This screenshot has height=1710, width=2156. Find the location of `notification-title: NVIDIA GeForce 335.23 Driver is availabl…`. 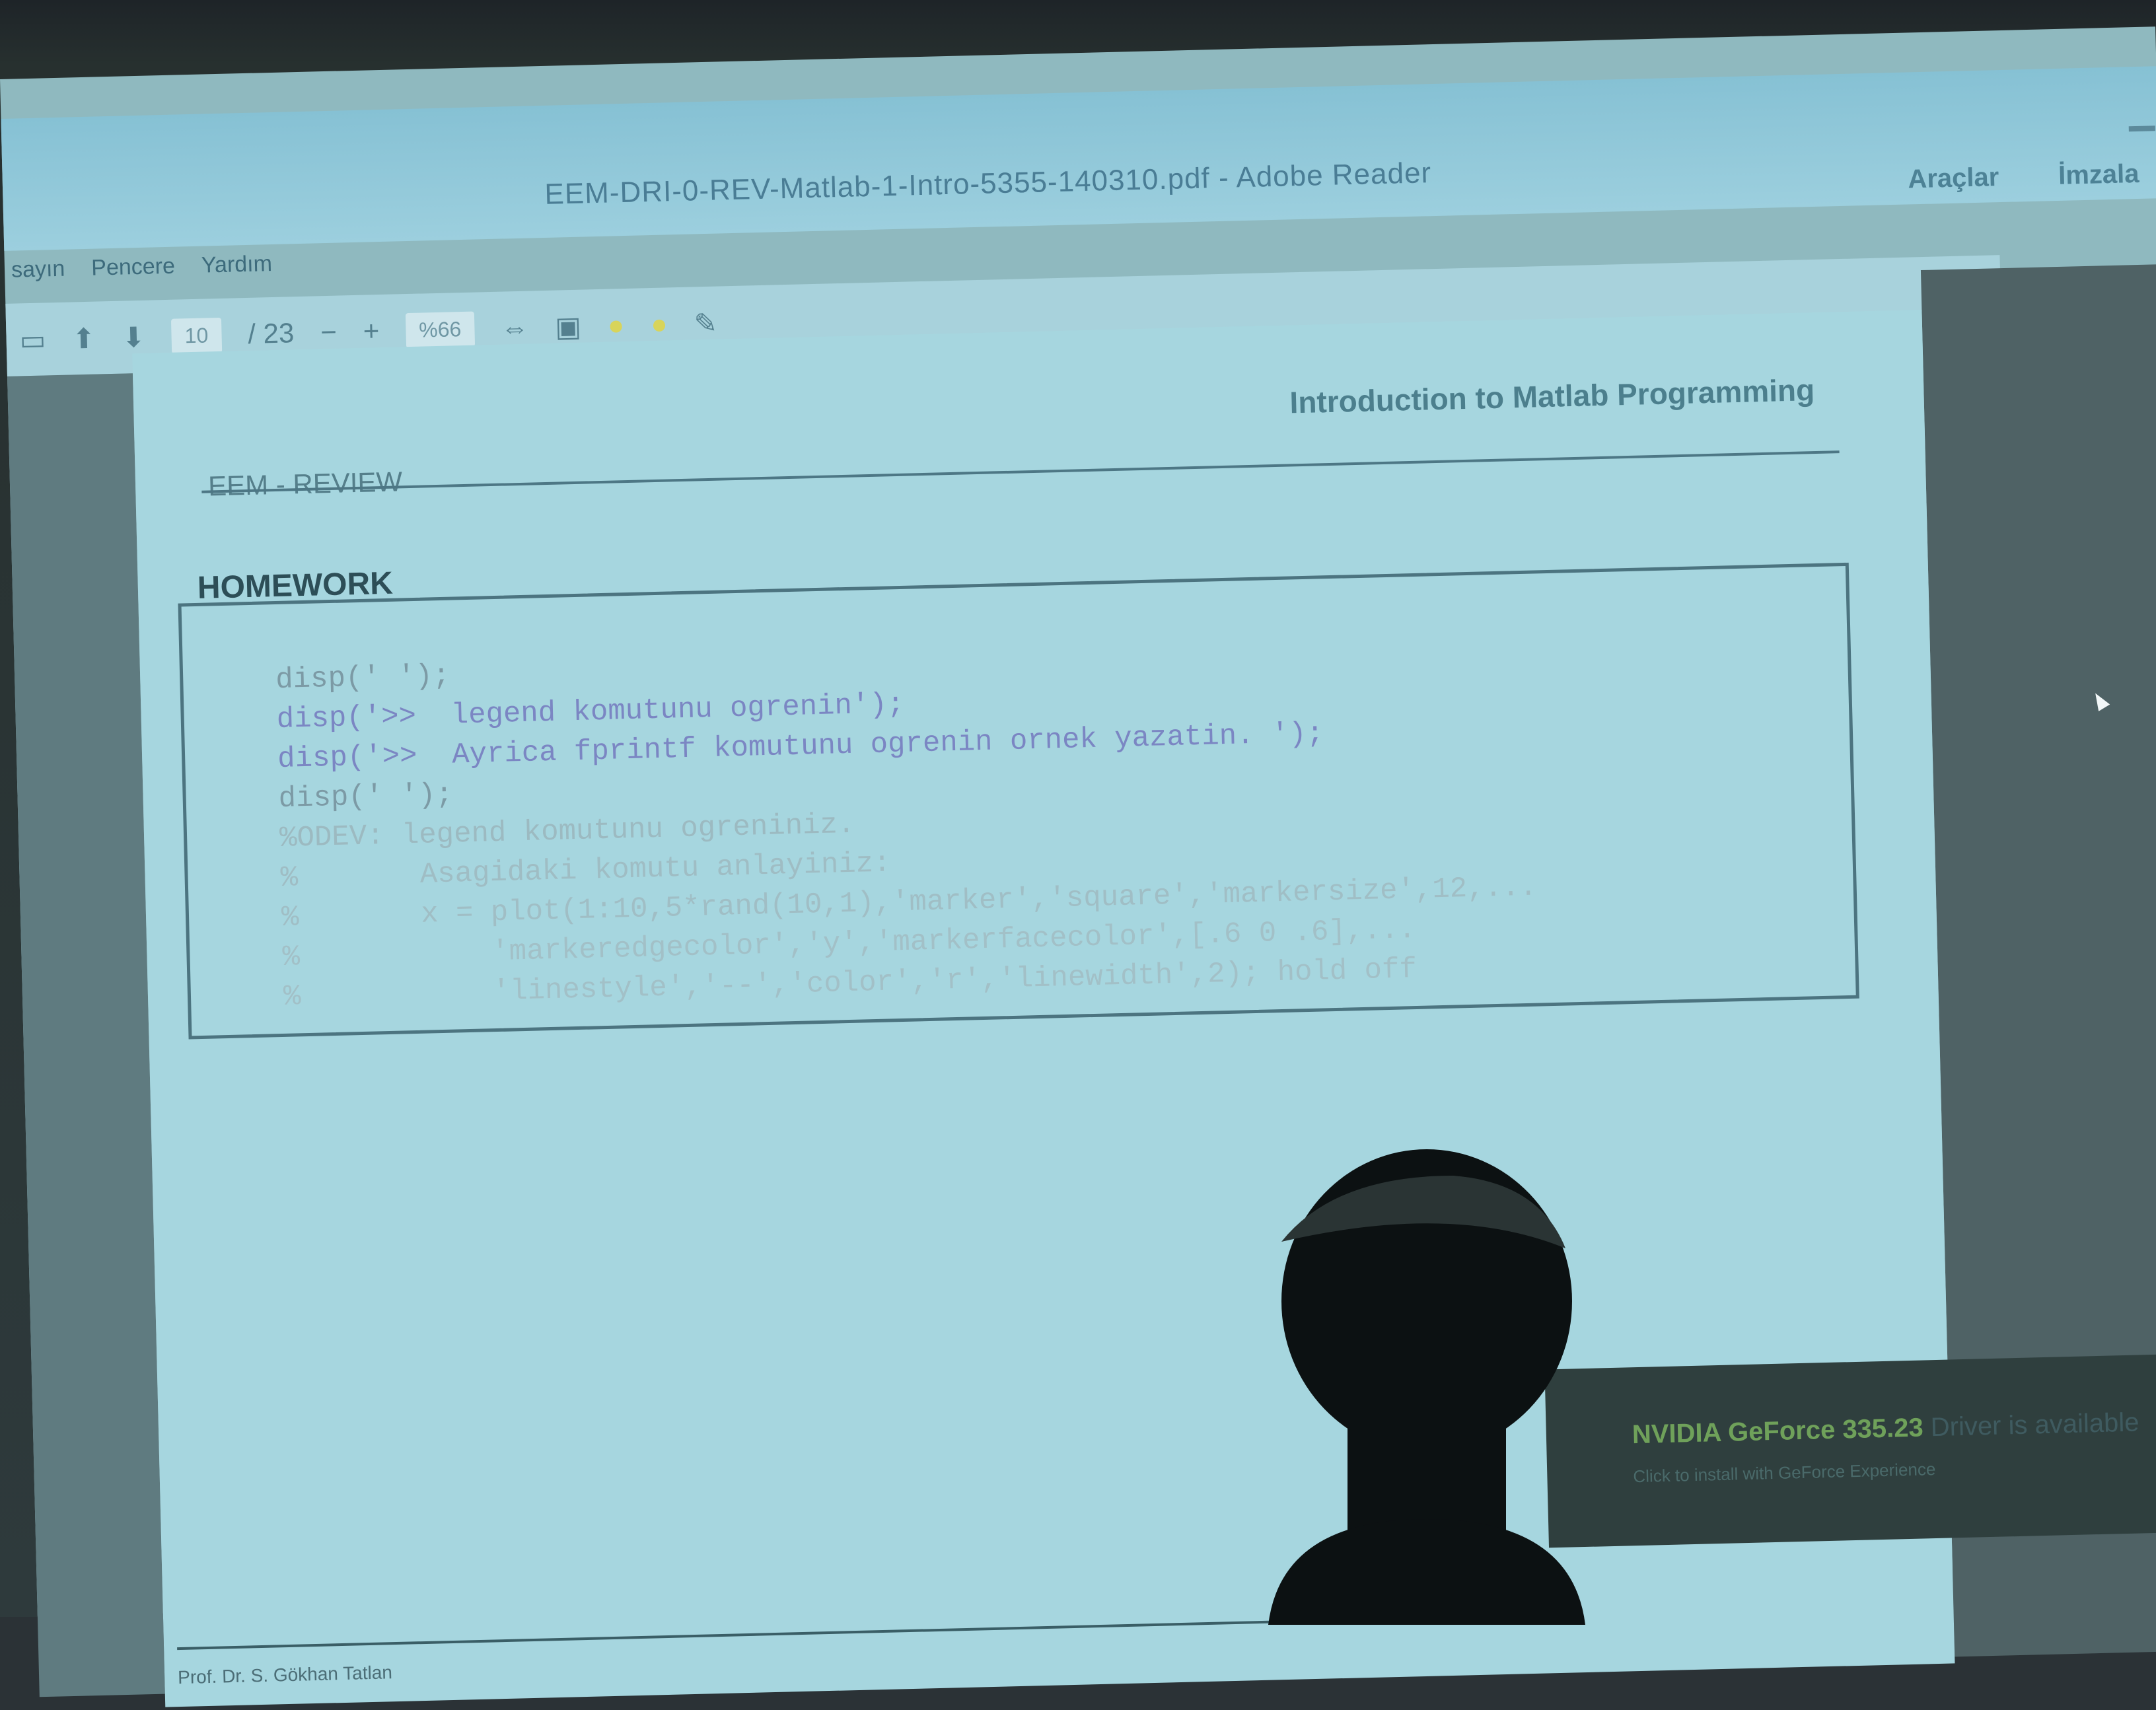

notification-title: NVIDIA GeForce 335.23 Driver is availabl… is located at coordinates (1885, 1428).